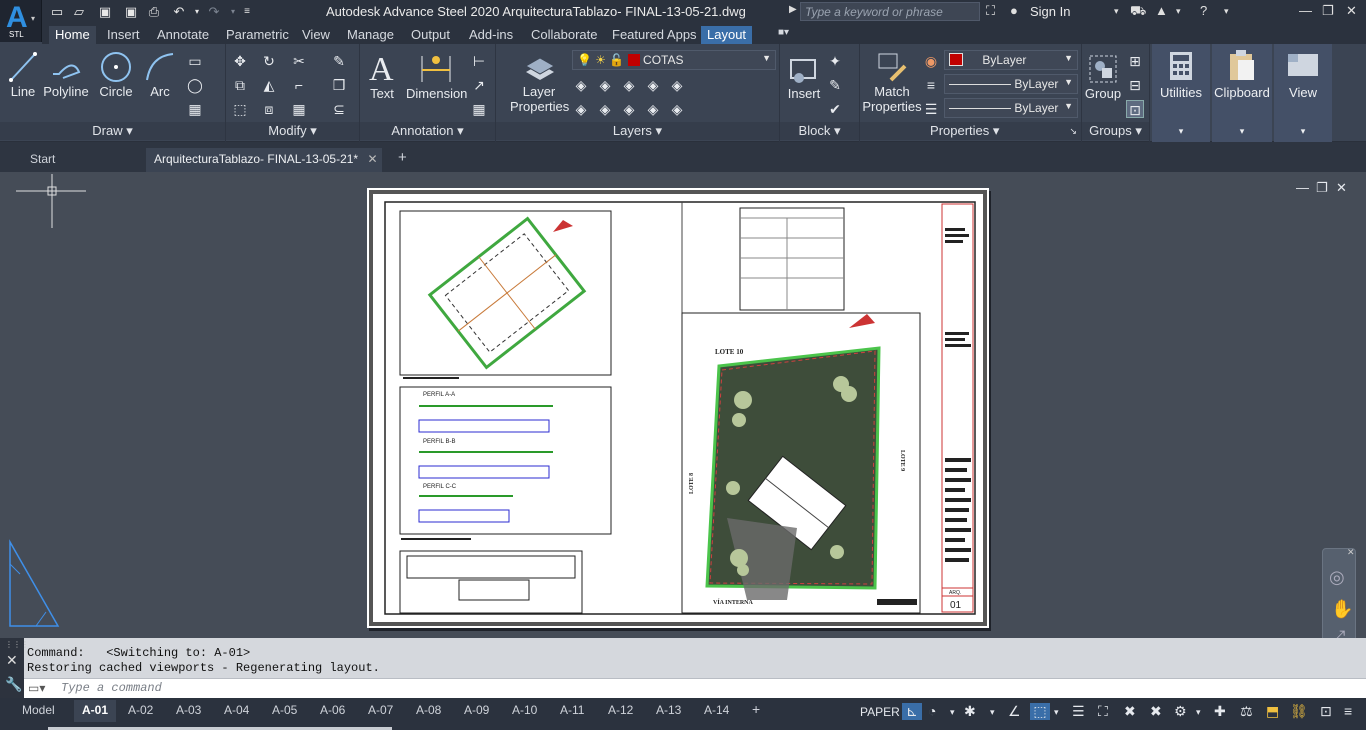 The width and height of the screenshot is (1366, 730). Describe the element at coordinates (269, 109) in the screenshot. I see `scale-icon: ⧈` at that location.